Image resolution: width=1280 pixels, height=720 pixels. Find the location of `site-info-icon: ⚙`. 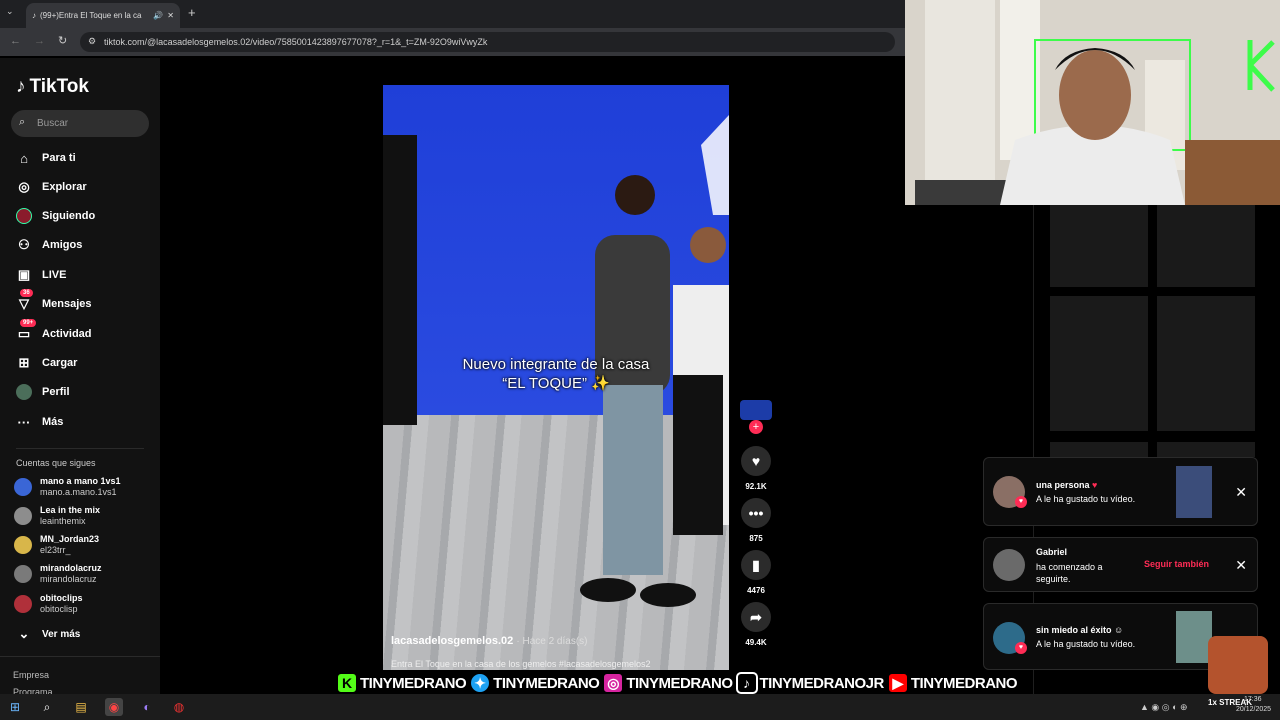

site-info-icon: ⚙ is located at coordinates (92, 41).